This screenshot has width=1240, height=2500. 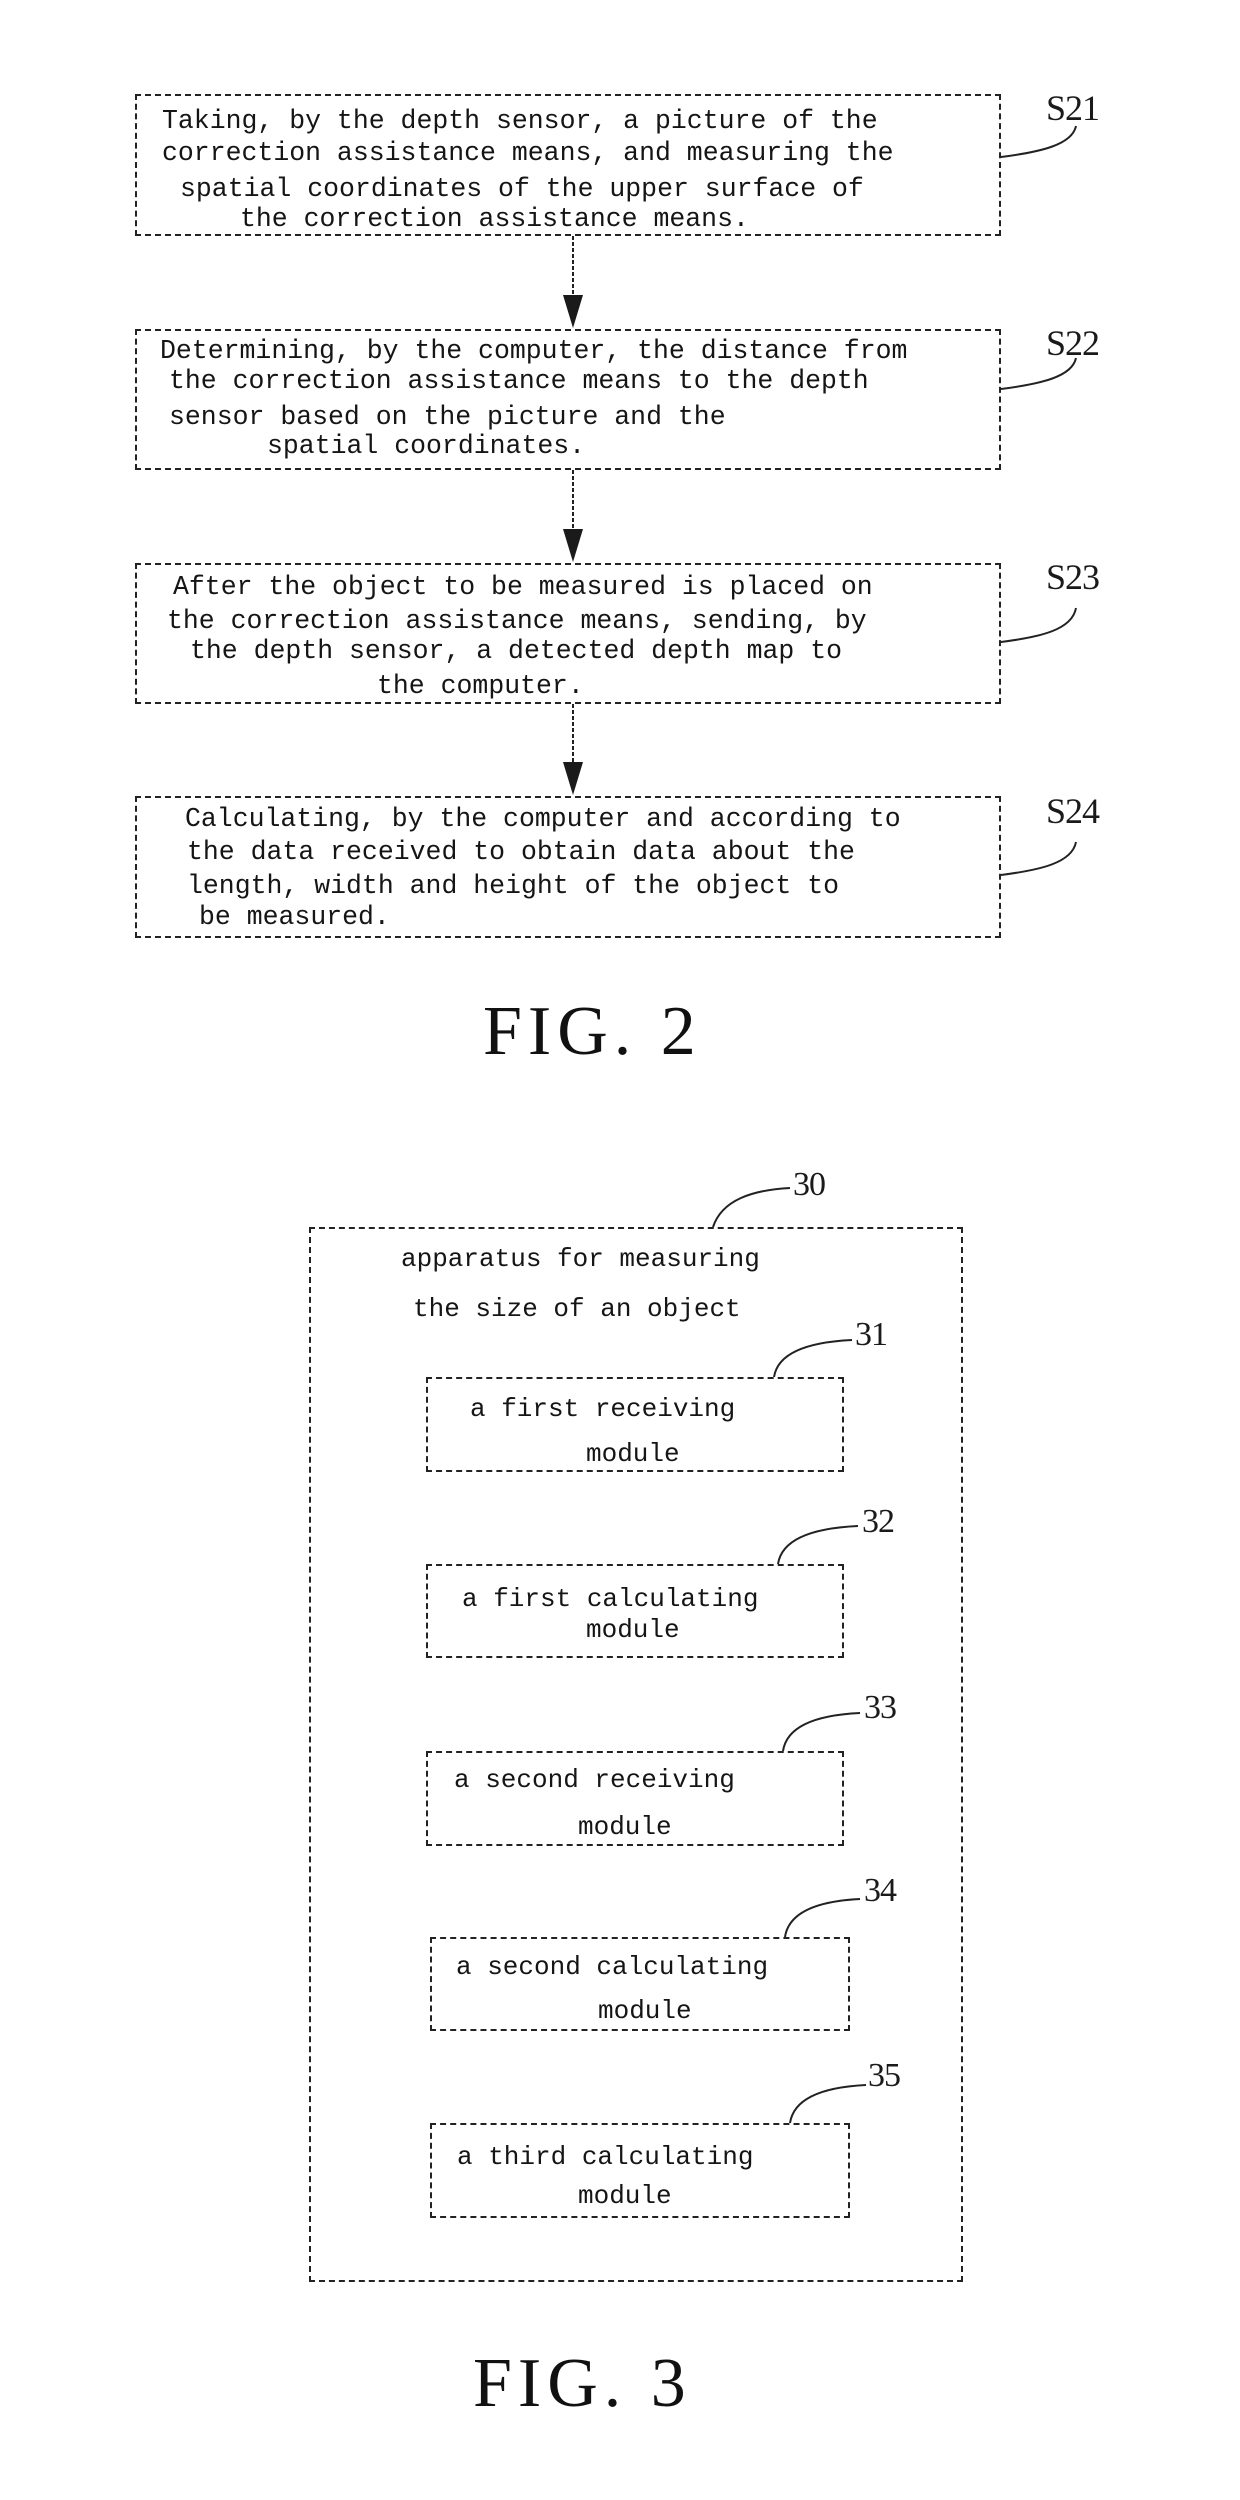 I want to click on module-label-35: 35, so click(x=884, y=2075).